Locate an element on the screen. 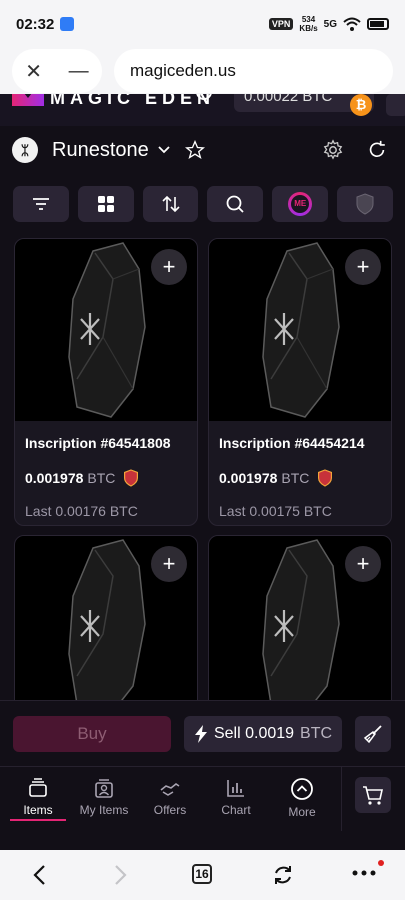 This screenshot has height=900, width=405. search-button is located at coordinates (235, 204).